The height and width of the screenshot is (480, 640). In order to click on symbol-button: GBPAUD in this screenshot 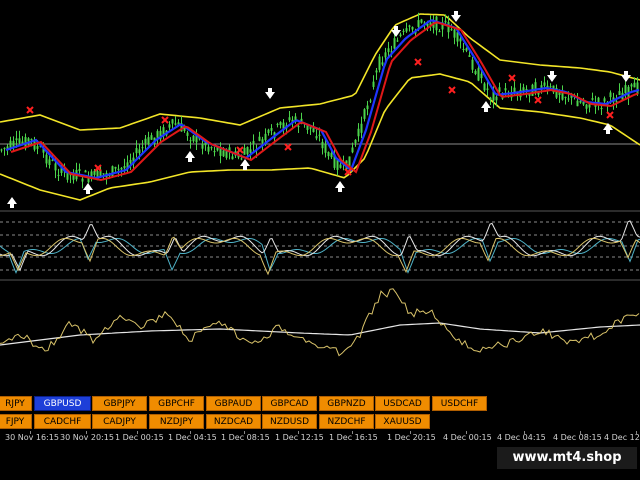, I will do `click(233, 403)`.